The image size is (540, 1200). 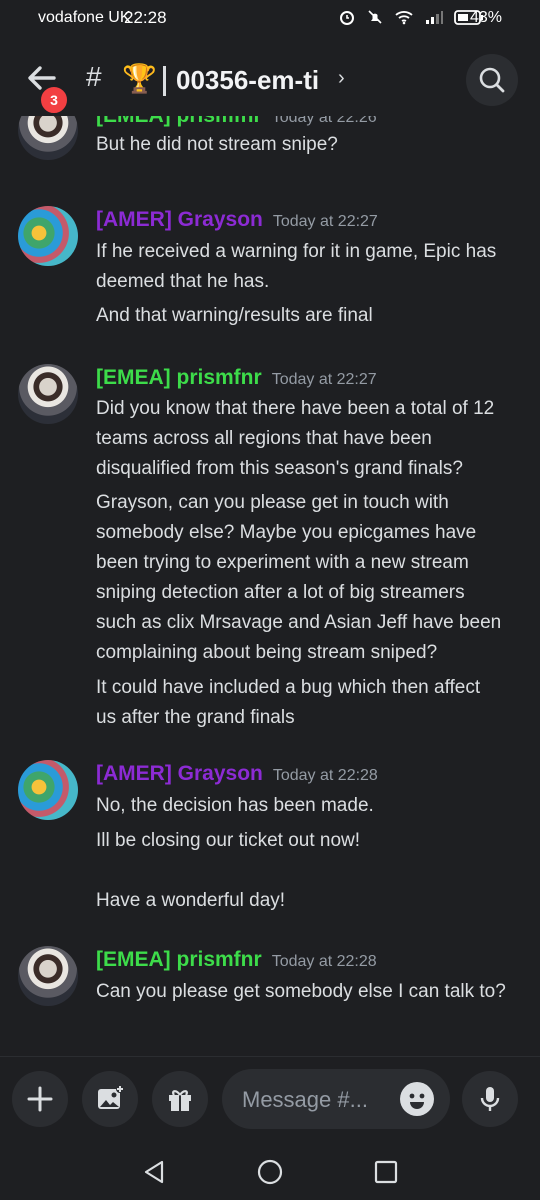 What do you see at coordinates (264, 438) in the screenshot?
I see `message-text: teams across all regions that have been` at bounding box center [264, 438].